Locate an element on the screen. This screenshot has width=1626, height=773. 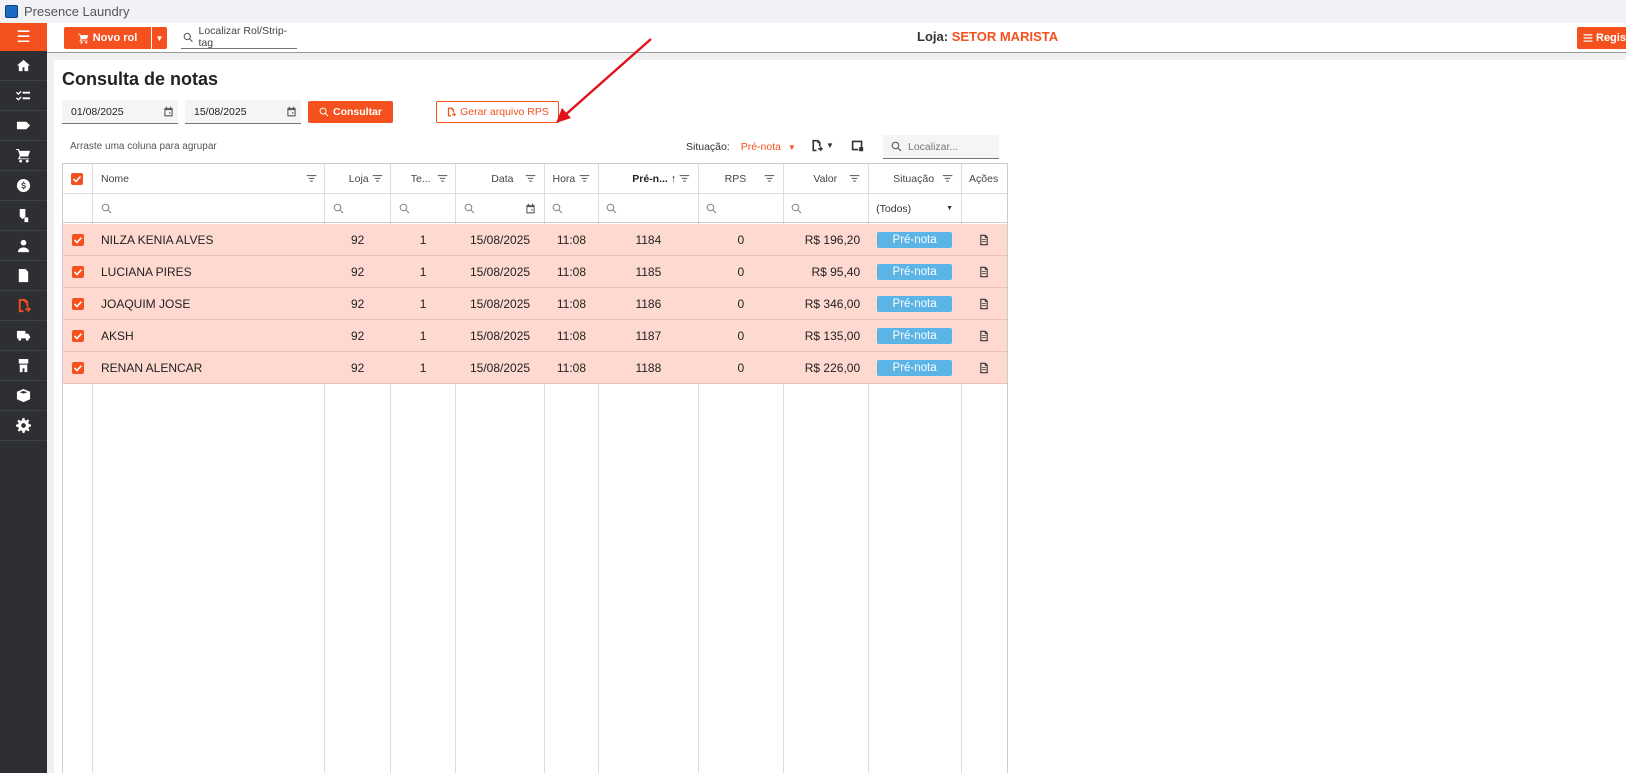
filter-input-nome is located at coordinates (209, 208).